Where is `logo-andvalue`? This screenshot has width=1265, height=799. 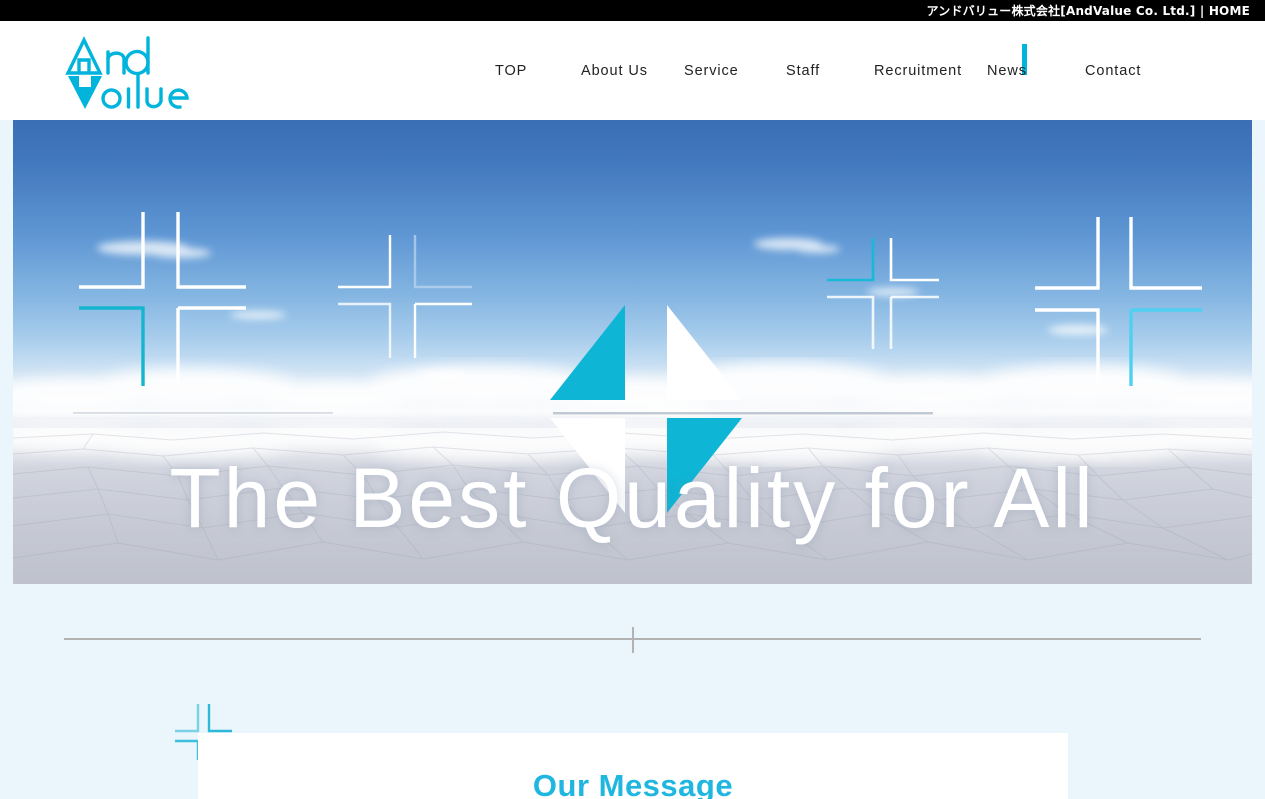
logo-andvalue is located at coordinates (127, 71).